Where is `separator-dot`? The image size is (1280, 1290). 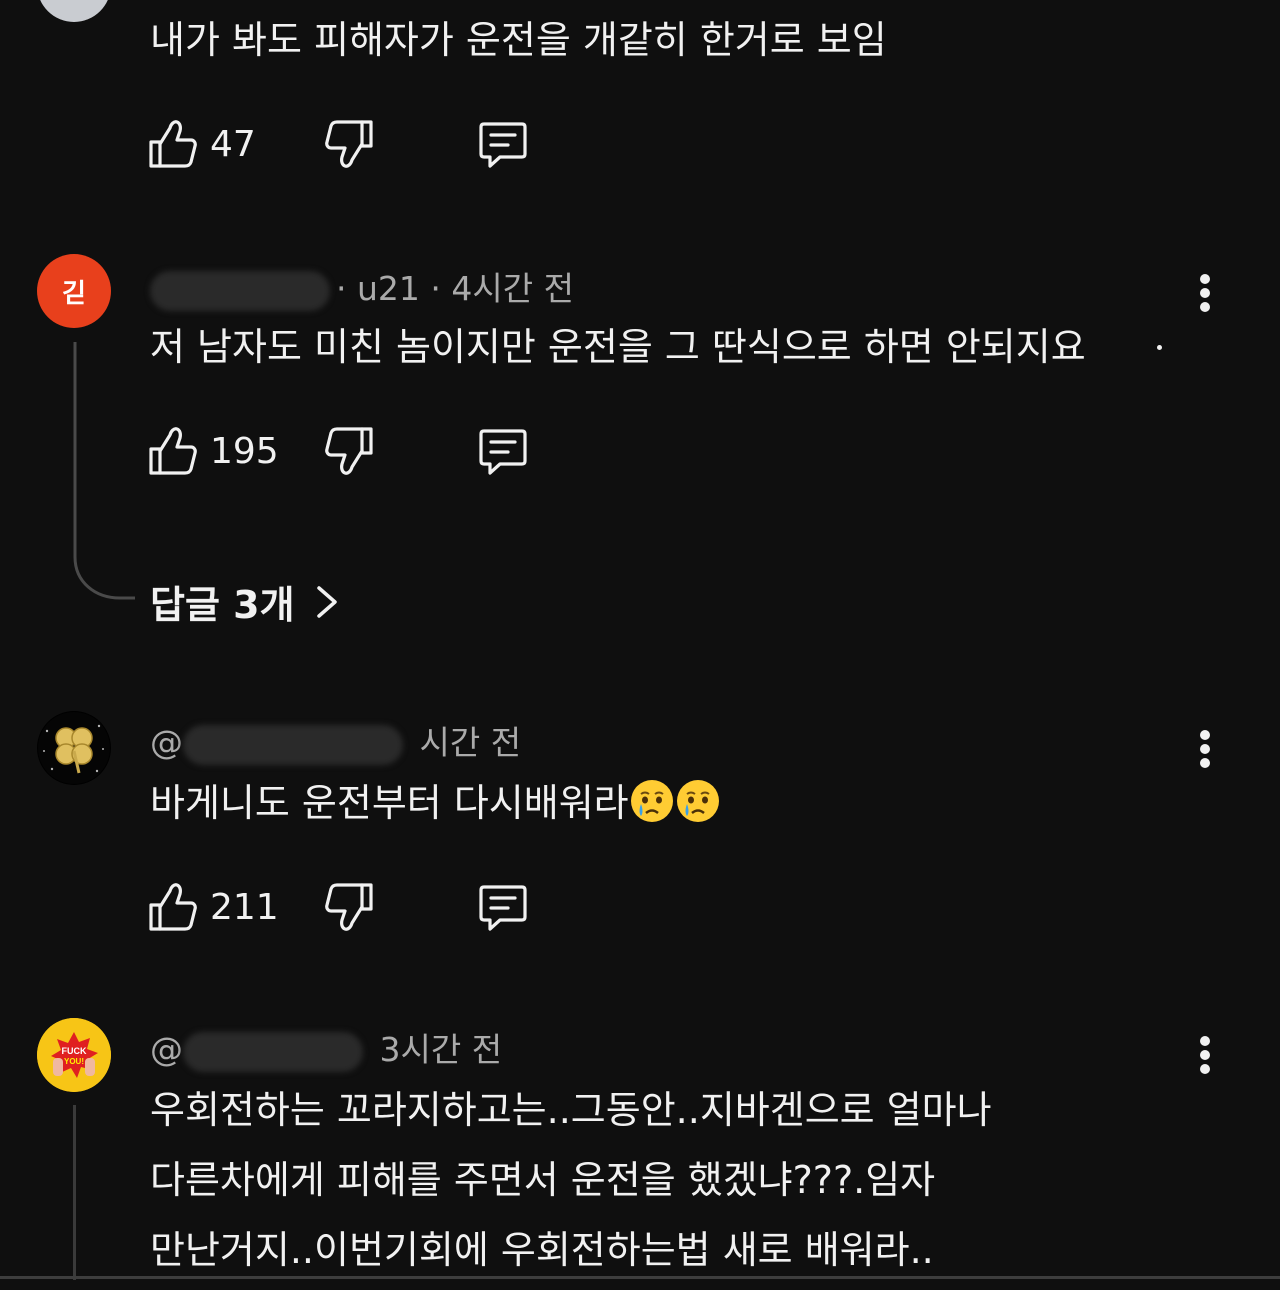 separator-dot is located at coordinates (1159, 347).